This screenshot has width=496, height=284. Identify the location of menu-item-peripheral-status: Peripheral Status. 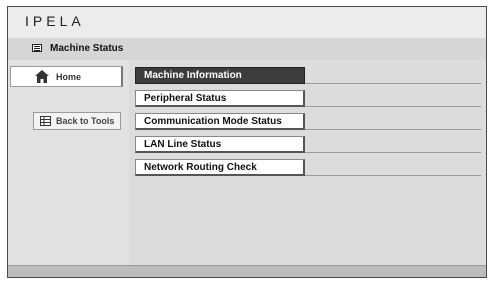
(220, 98).